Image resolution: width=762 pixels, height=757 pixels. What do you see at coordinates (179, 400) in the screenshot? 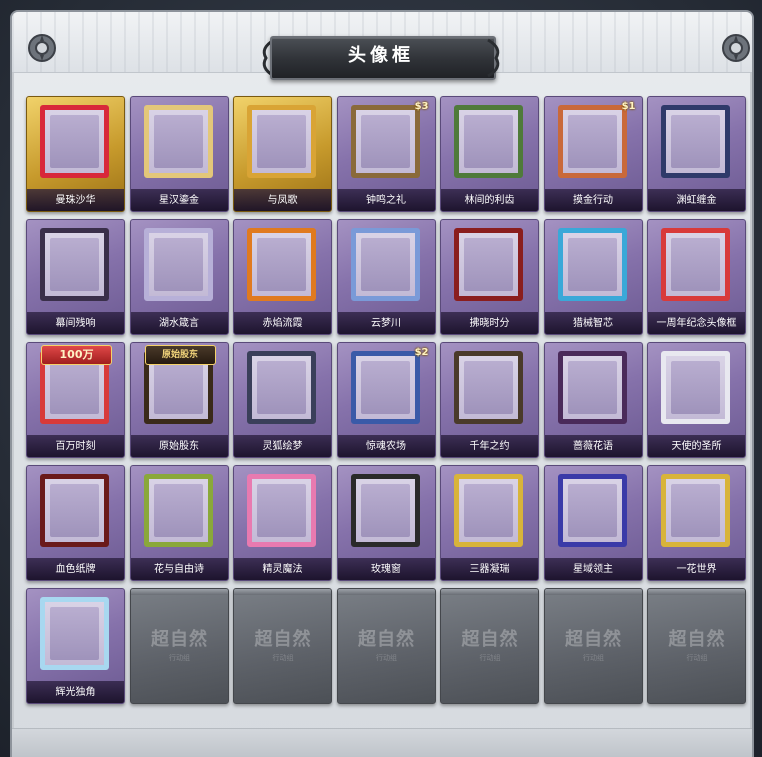
I see `frame-card: 原始股东 原始股东` at bounding box center [179, 400].